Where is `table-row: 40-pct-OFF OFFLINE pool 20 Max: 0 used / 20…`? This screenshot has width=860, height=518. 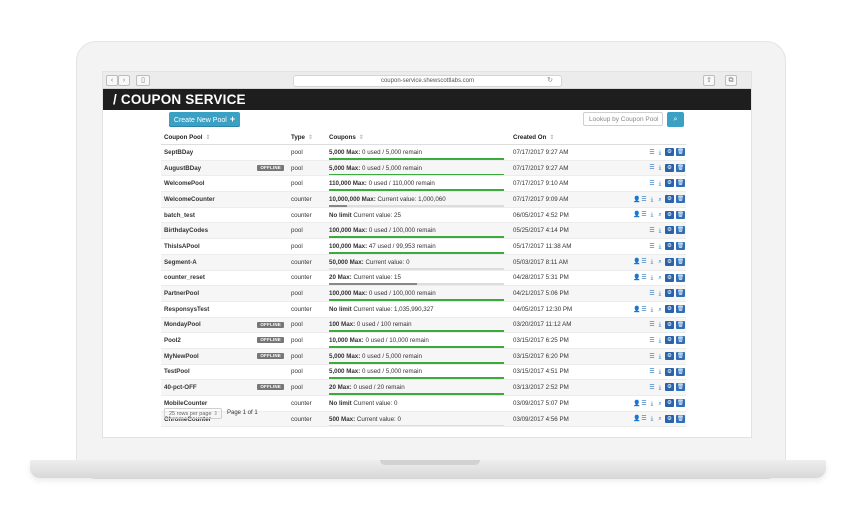 table-row: 40-pct-OFF OFFLINE pool 20 Max: 0 used / 20… is located at coordinates (423, 387).